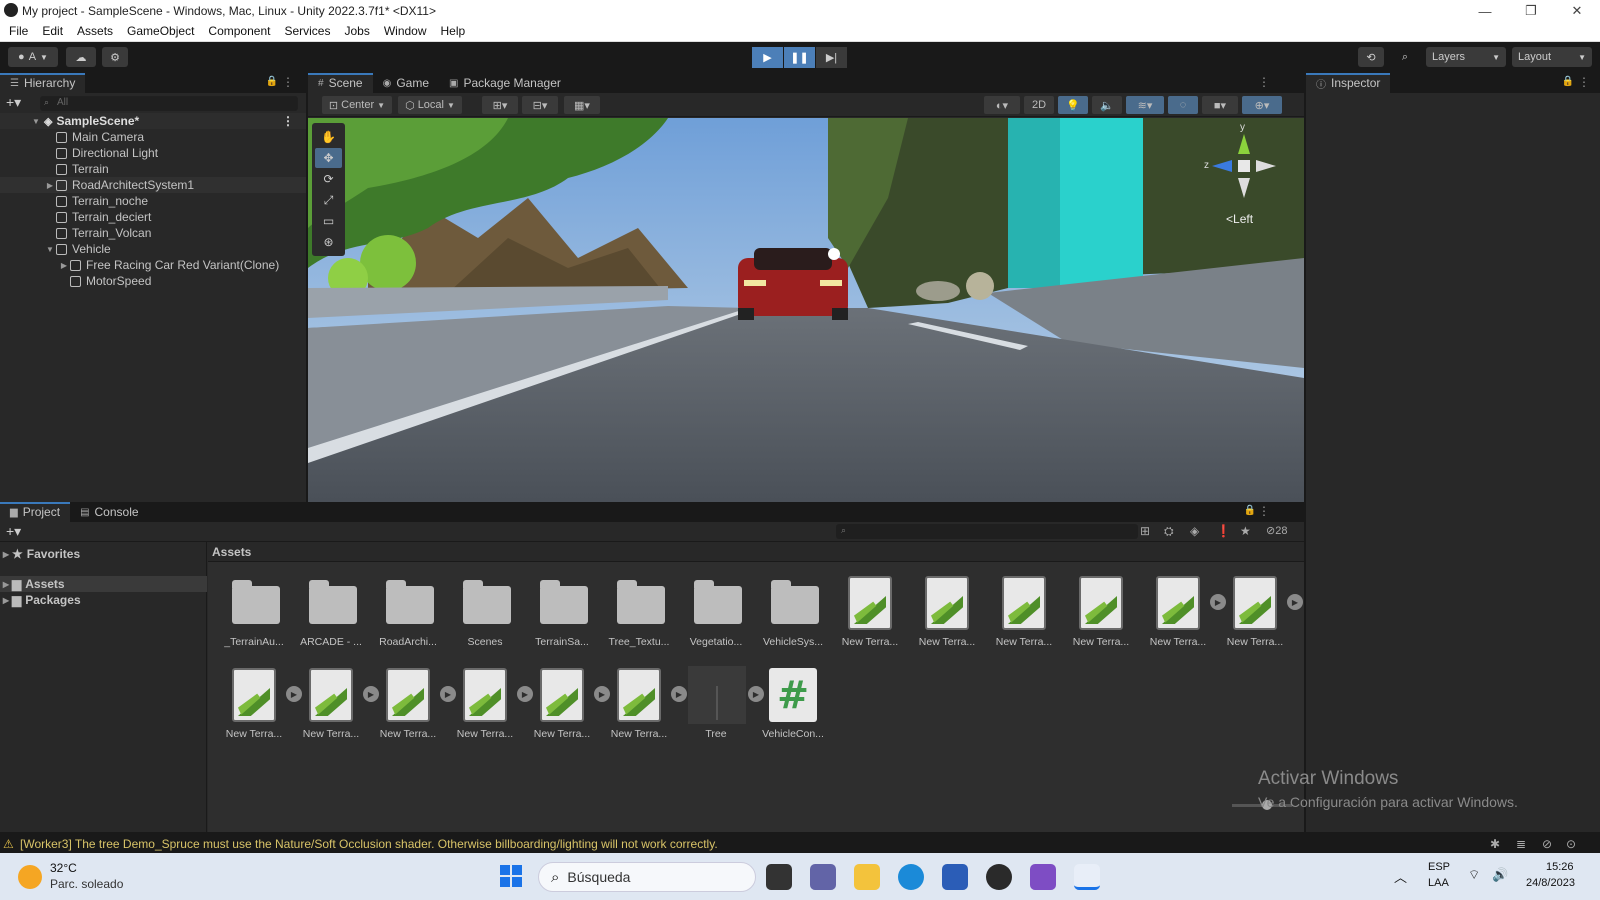  I want to click on expand-subassets-icon: ▶, so click(1295, 602).